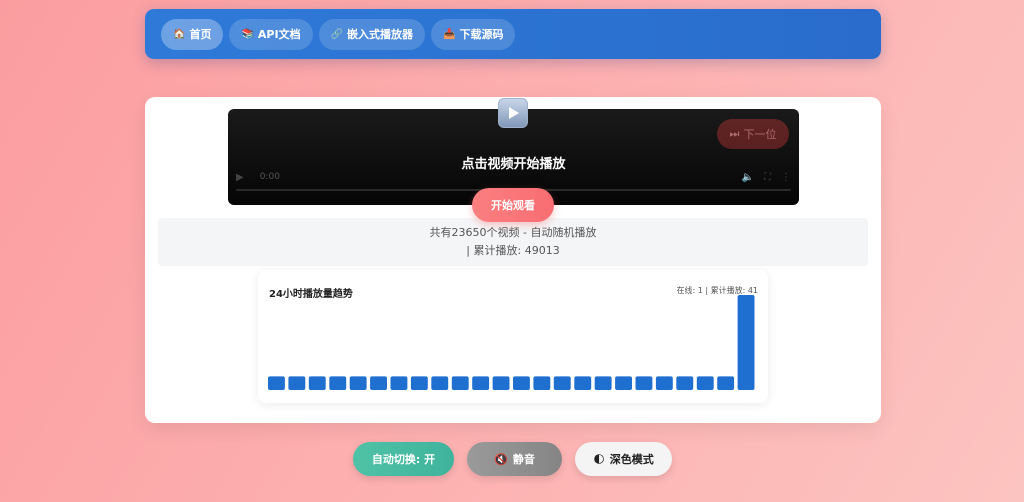 The width and height of the screenshot is (1024, 502). Describe the element at coordinates (449, 34) in the screenshot. I see `download-icon: 📥` at that location.